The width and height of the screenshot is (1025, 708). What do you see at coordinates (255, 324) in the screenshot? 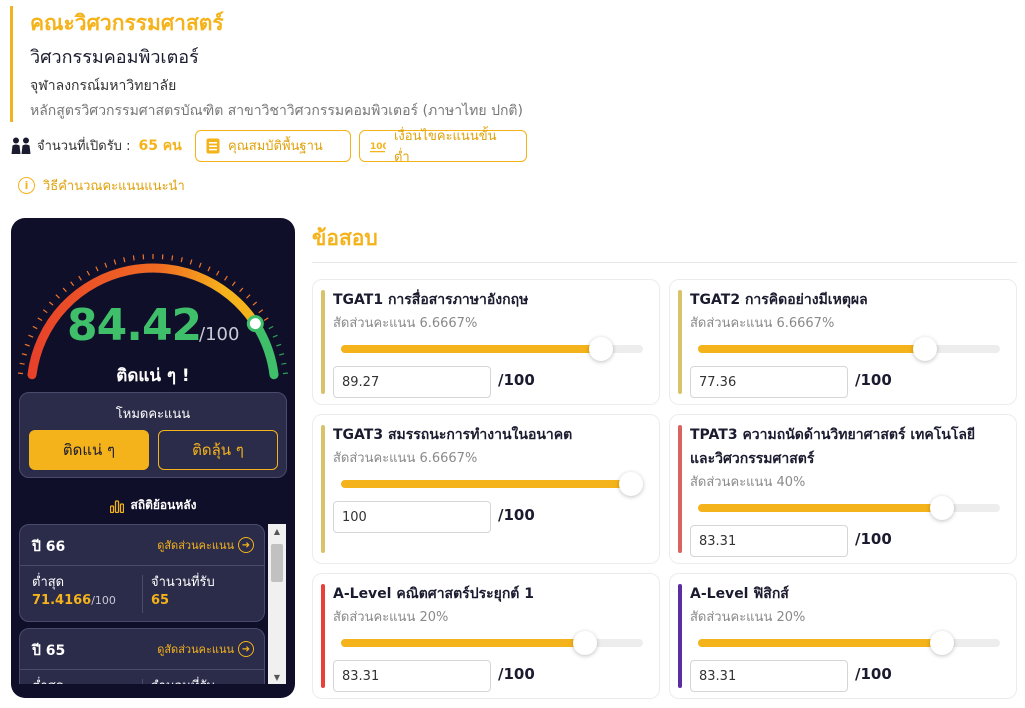
I see `gauge-knob` at bounding box center [255, 324].